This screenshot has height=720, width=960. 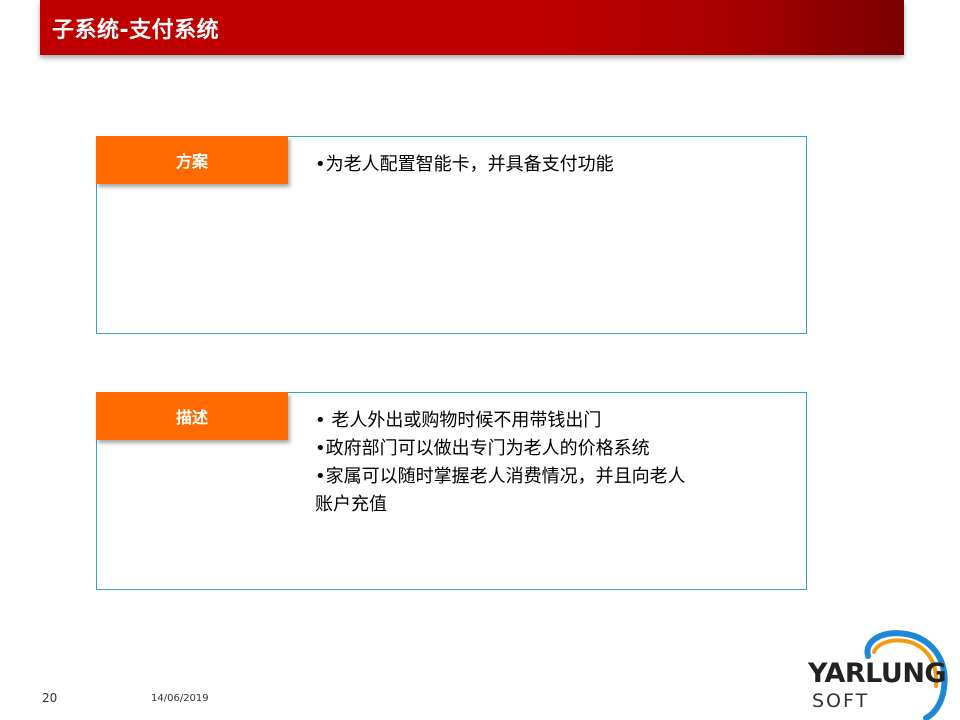 I want to click on solution-line: •为老人配置智能卡，并具备支付功能, so click(x=464, y=164).